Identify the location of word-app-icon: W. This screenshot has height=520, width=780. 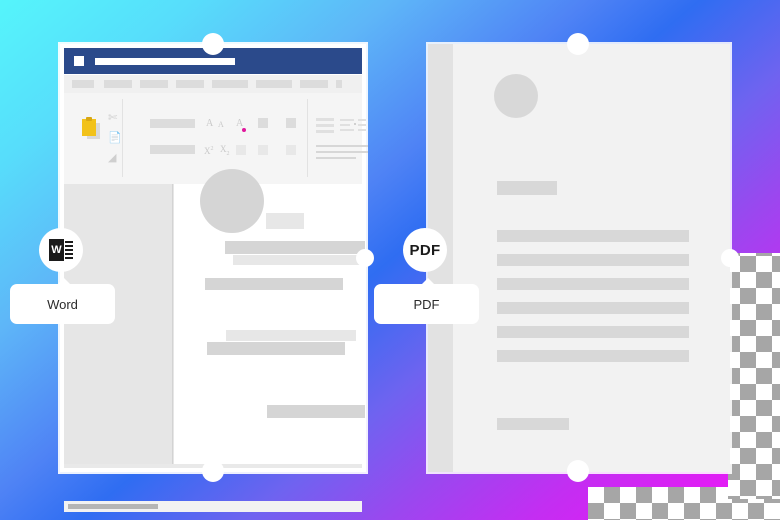
(61, 250).